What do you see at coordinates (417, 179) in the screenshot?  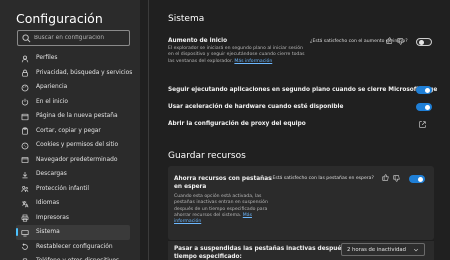 I see `sleeping-tabs-toggle` at bounding box center [417, 179].